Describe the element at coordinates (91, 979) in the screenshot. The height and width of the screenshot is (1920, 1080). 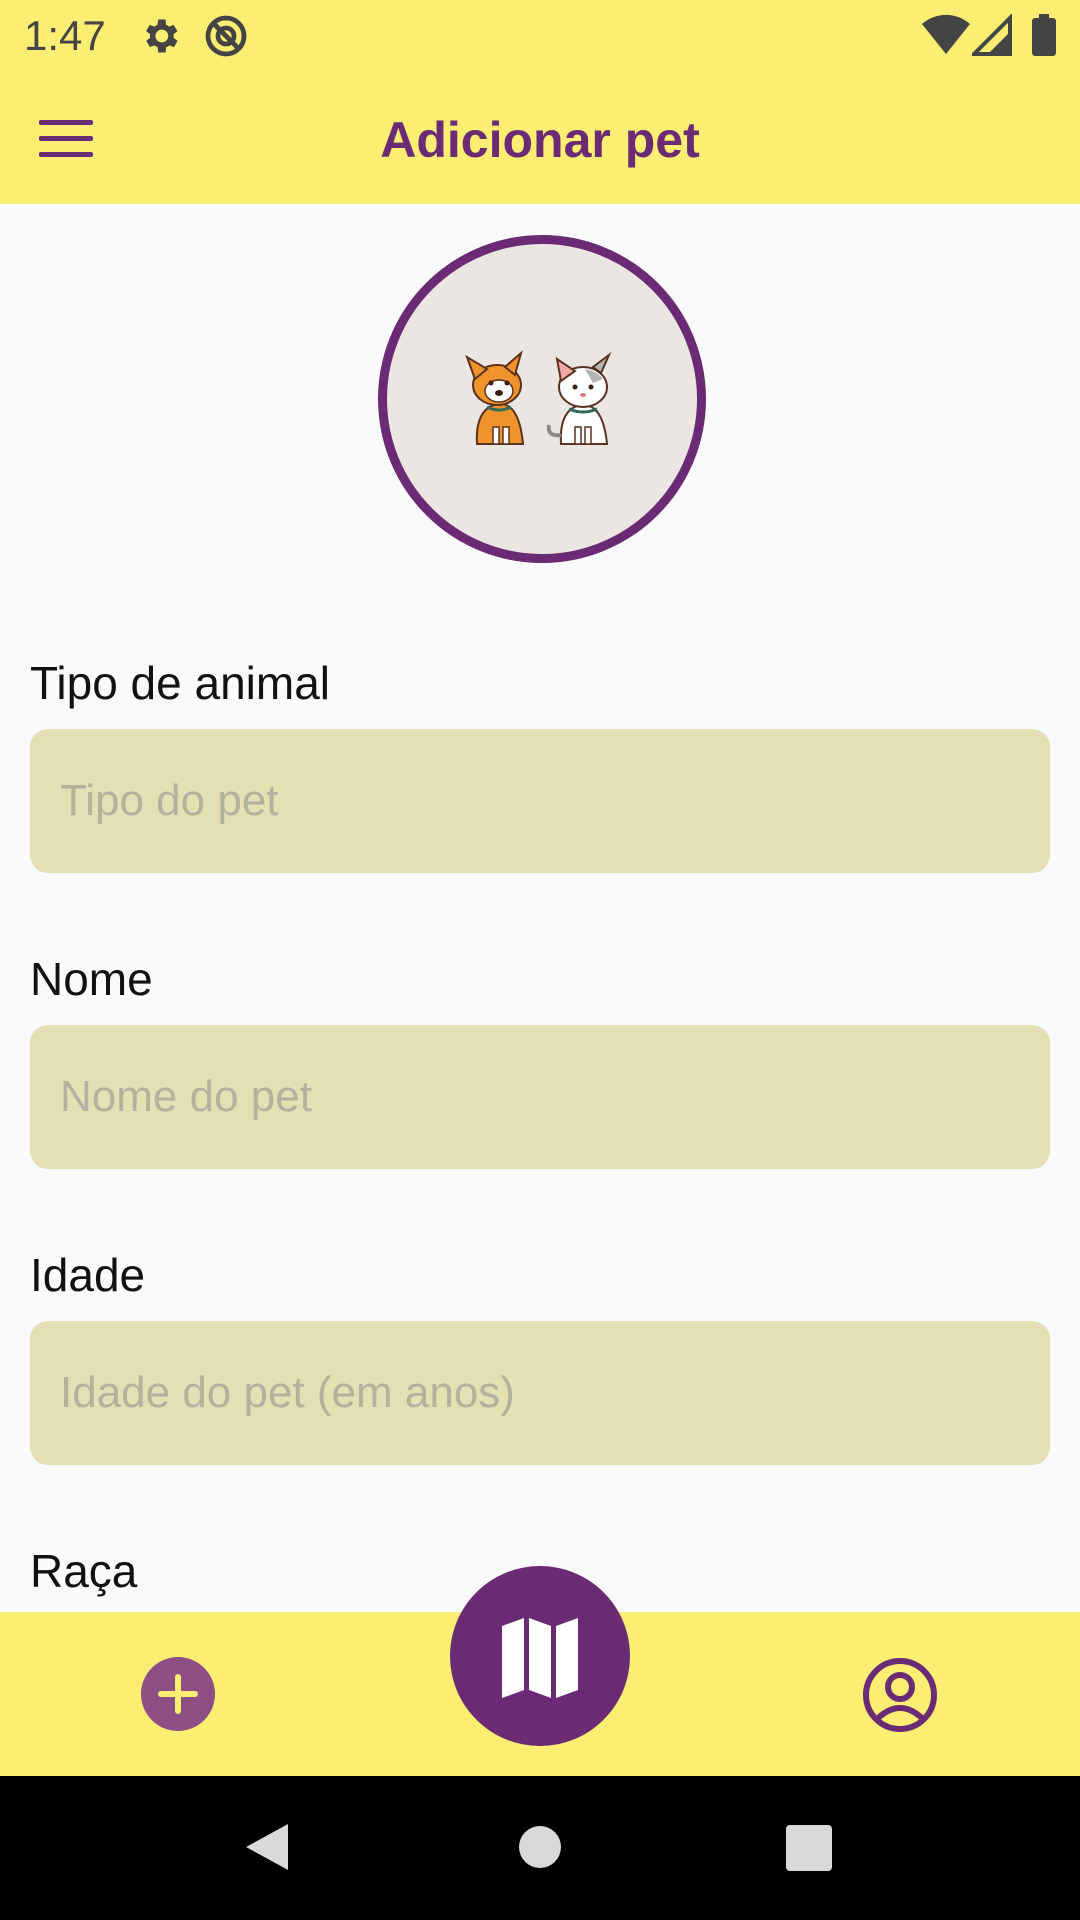
I see `nome-label: Nome` at that location.